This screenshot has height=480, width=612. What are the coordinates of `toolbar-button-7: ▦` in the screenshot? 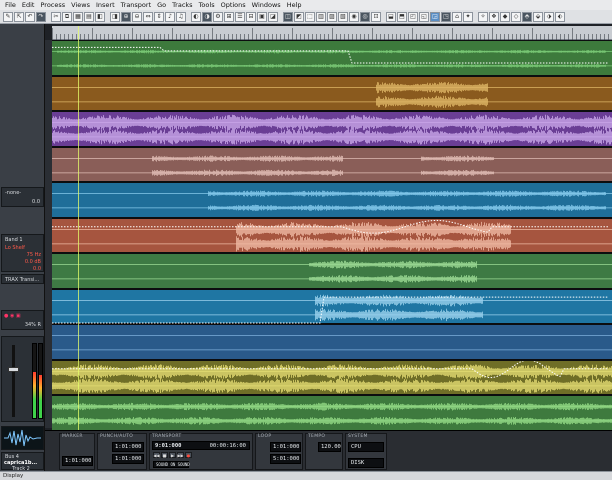 It's located at (78, 16).